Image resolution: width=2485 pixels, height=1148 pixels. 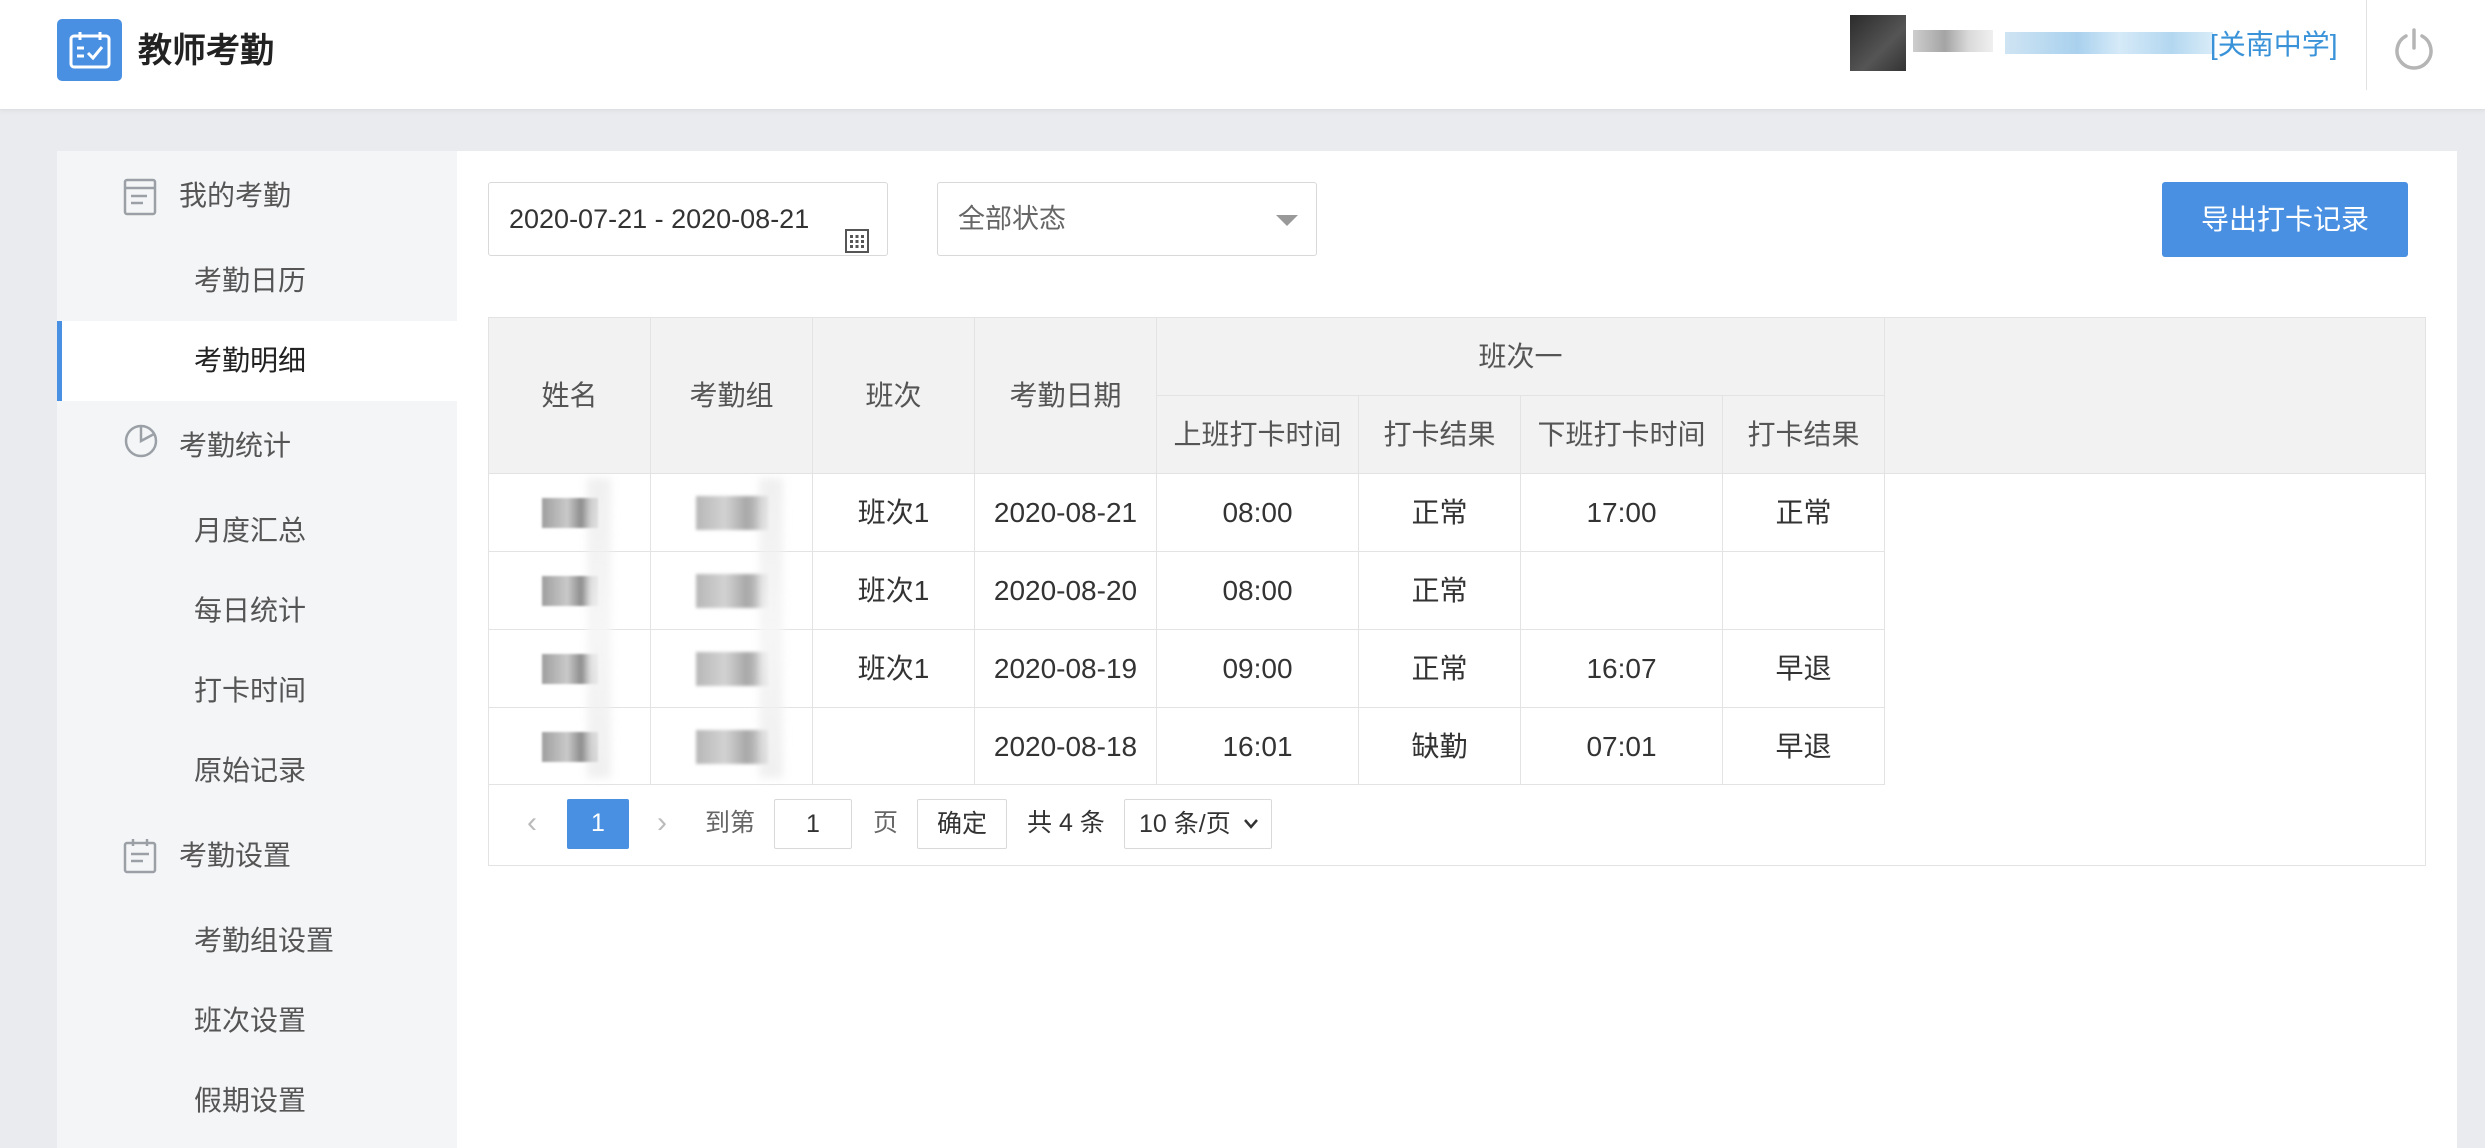 I want to click on app-logo, so click(x=89, y=50).